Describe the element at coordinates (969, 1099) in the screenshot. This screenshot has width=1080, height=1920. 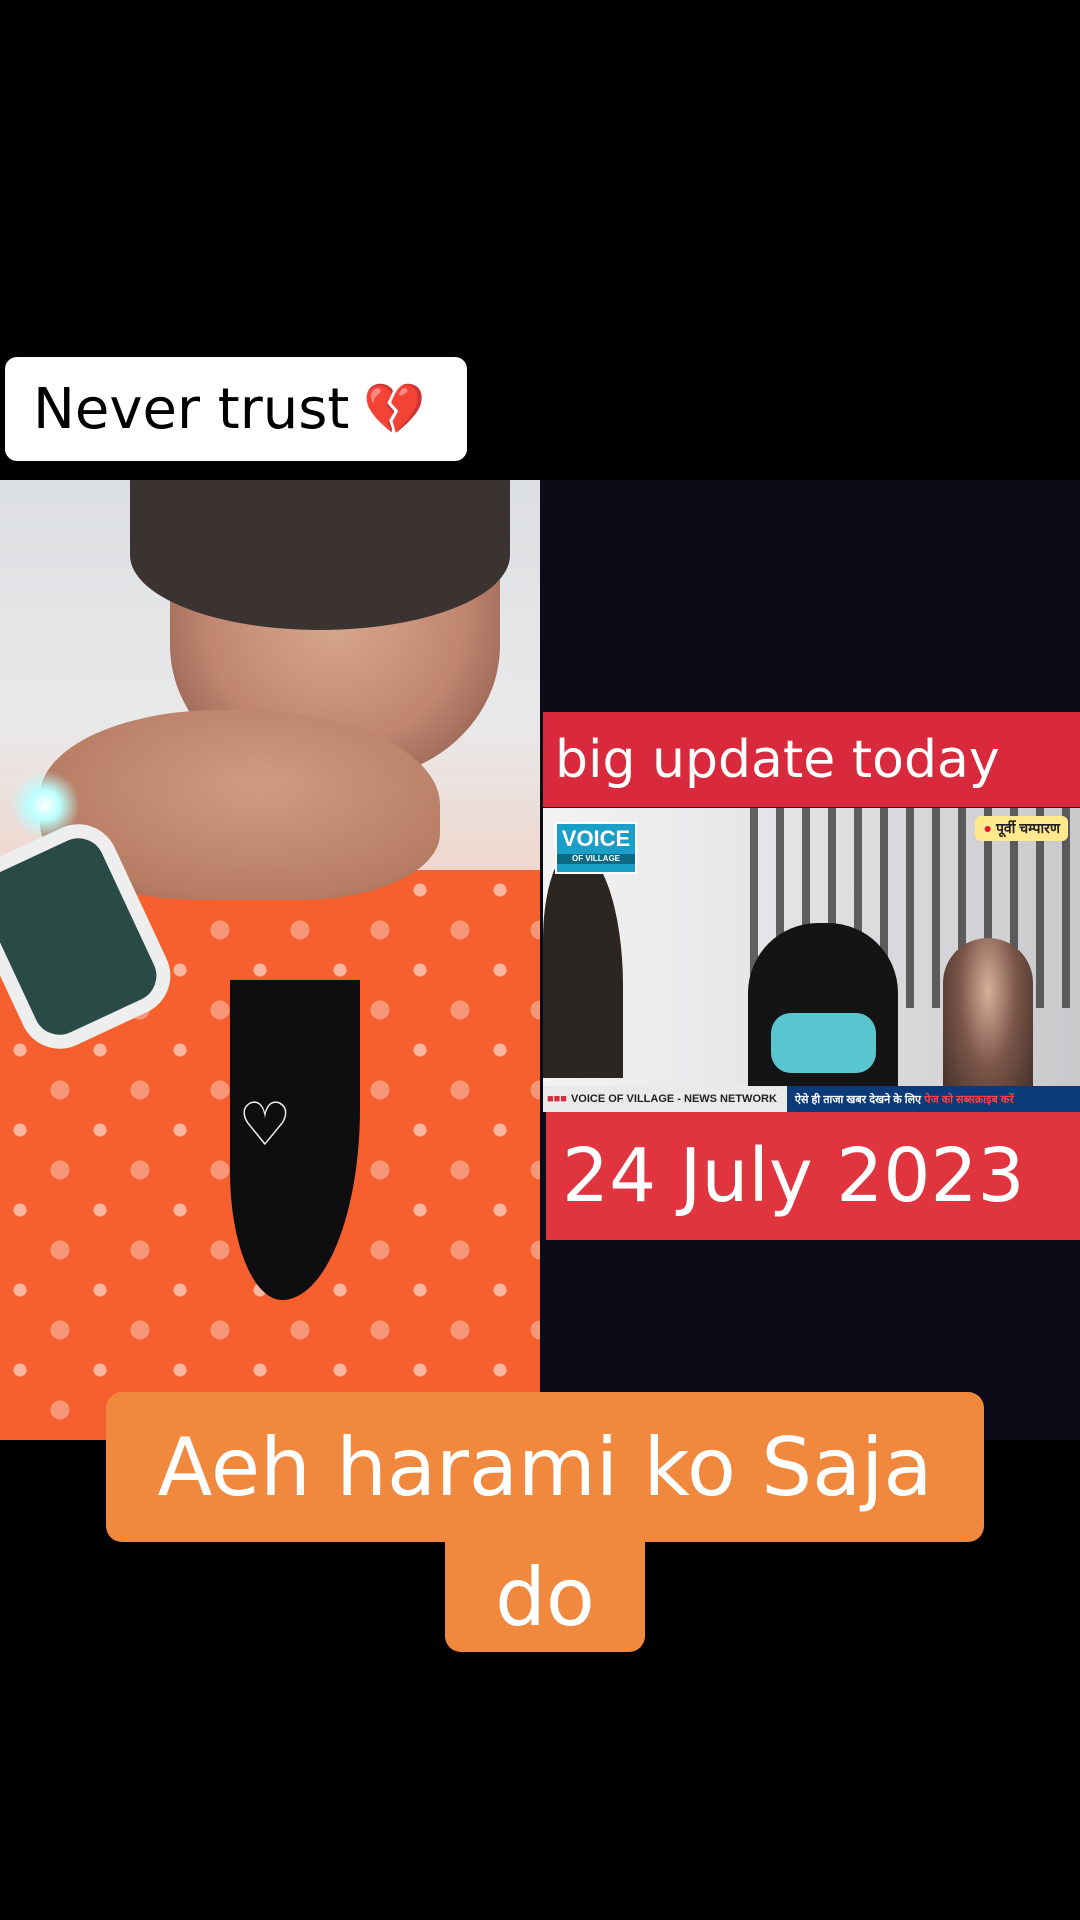
I see `ticker-highlight: पेज को सब्सक्राइब करें` at that location.